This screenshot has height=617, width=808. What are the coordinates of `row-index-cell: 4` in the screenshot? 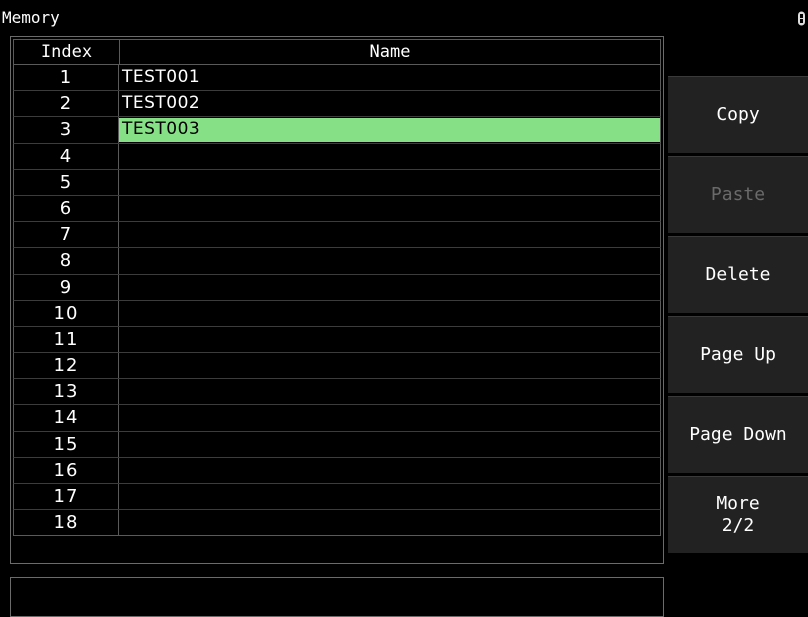 It's located at (66, 156).